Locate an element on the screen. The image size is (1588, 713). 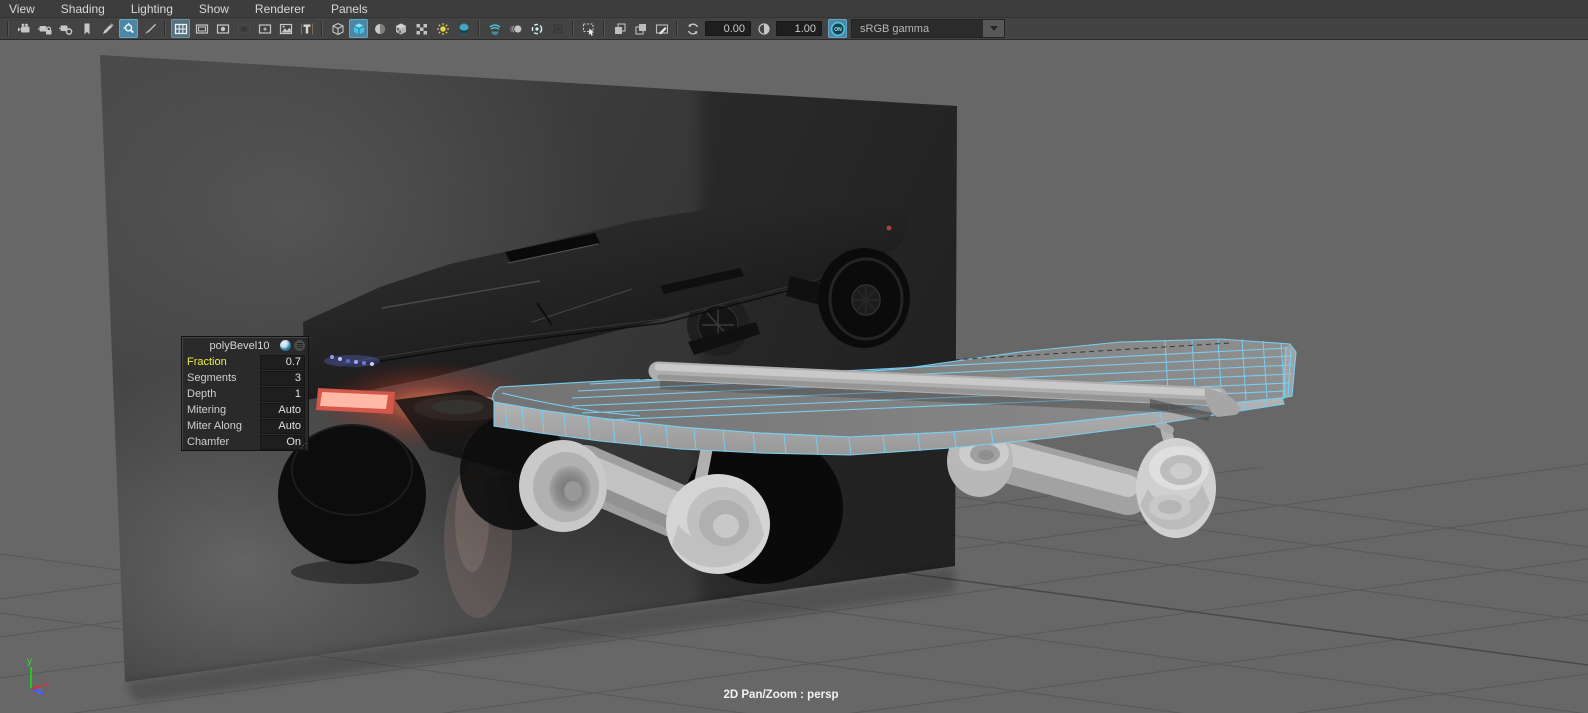
gamma-field: 1.00 is located at coordinates (799, 28).